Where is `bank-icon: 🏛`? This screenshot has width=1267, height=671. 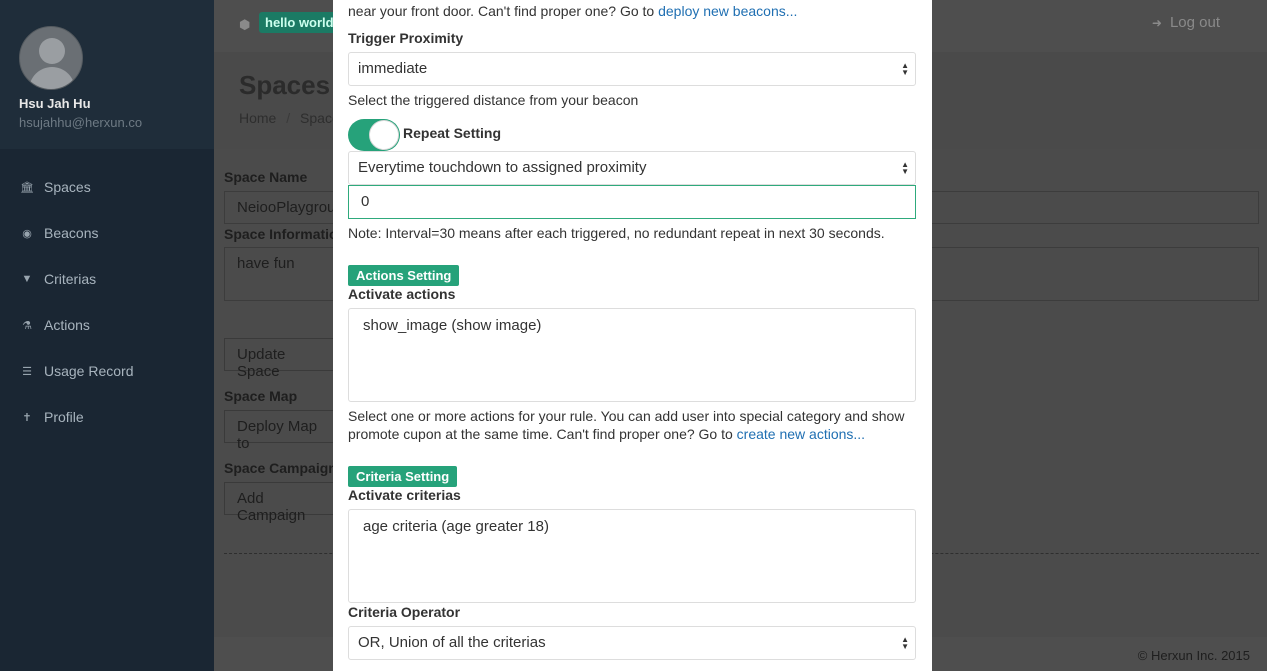 bank-icon: 🏛 is located at coordinates (27, 187).